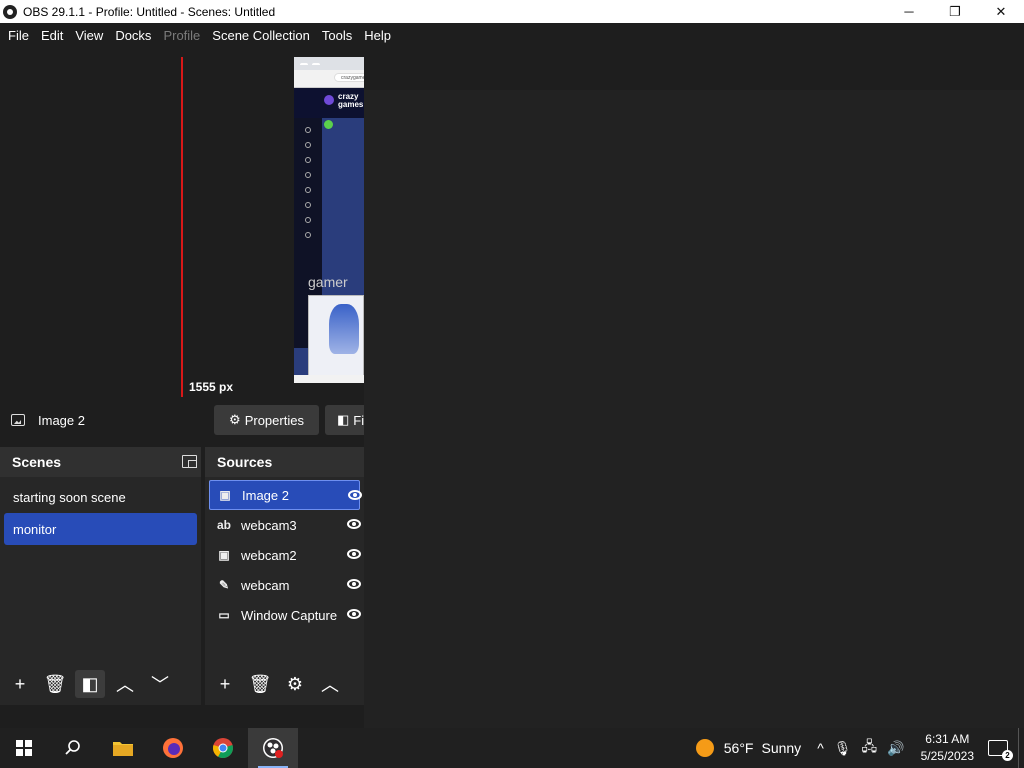 This screenshot has height=768, width=1024. I want to click on chrome-icon, so click(223, 748).